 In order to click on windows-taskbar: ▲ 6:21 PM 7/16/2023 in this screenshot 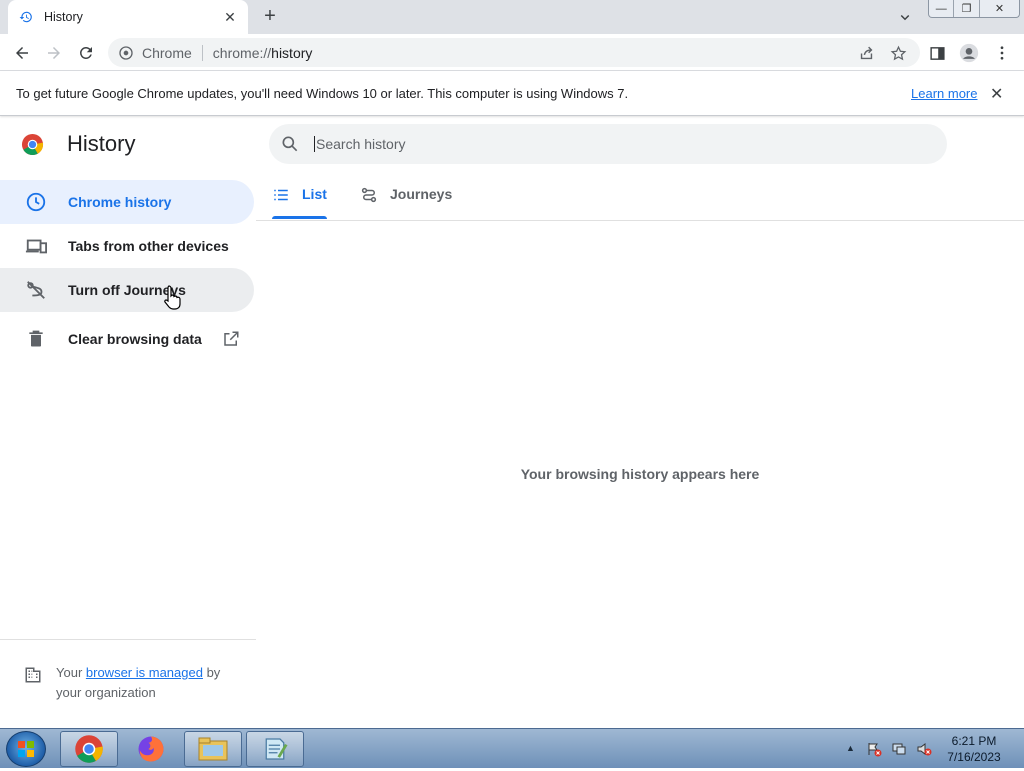, I will do `click(512, 748)`.